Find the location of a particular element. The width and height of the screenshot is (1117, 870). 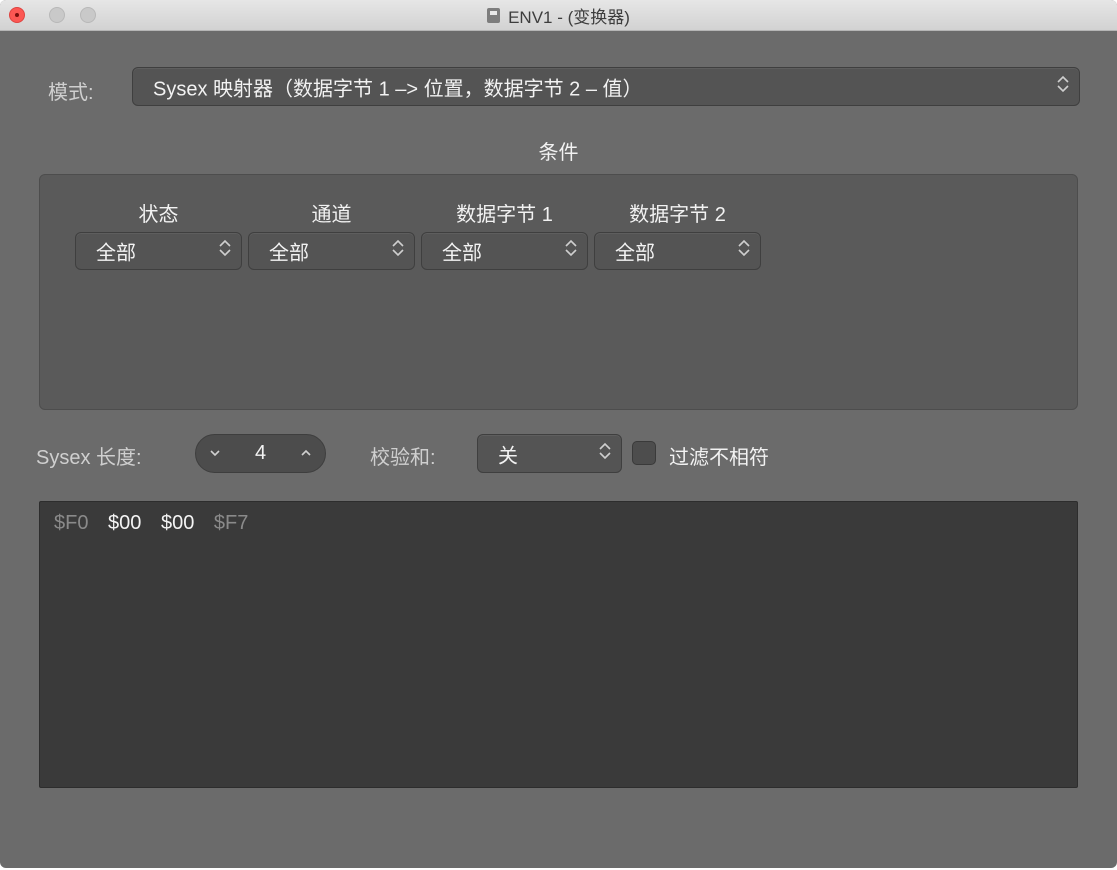

checksum-value: 关 is located at coordinates (508, 456).